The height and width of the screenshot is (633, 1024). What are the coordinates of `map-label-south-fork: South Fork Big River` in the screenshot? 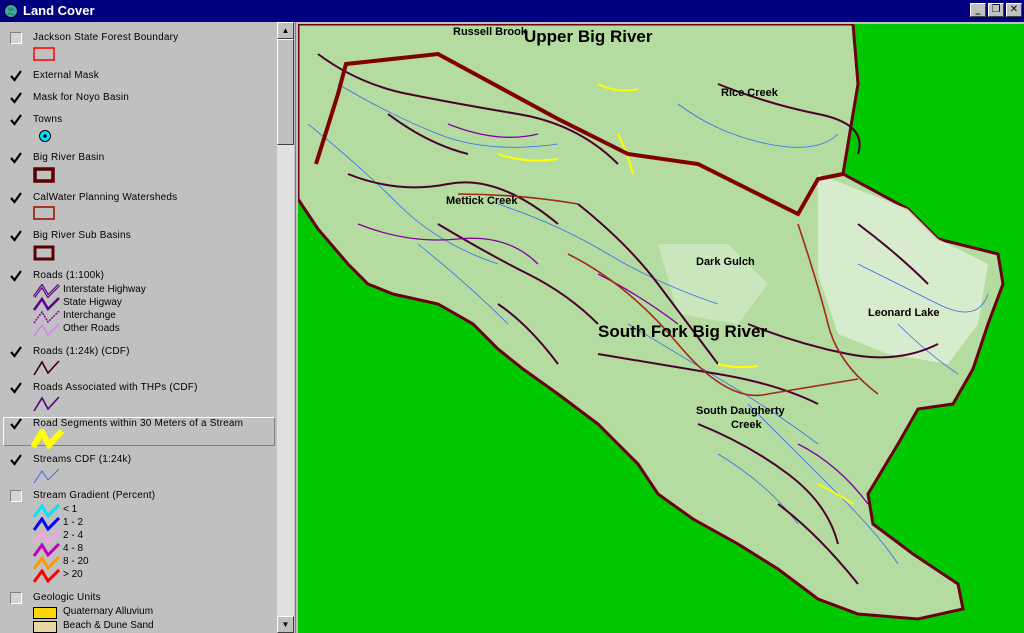 It's located at (683, 331).